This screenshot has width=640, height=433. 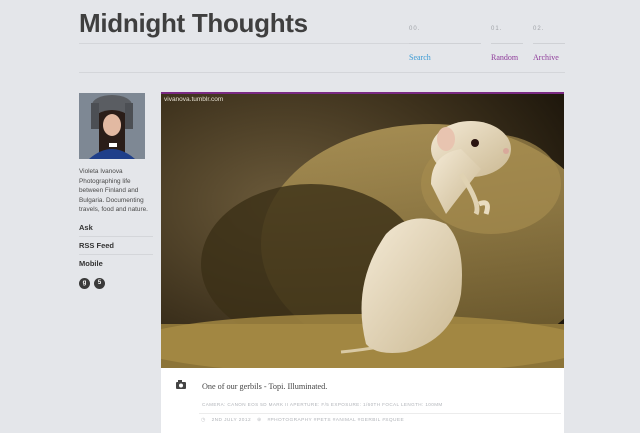 What do you see at coordinates (445, 43) in the screenshot?
I see `search-field-line` at bounding box center [445, 43].